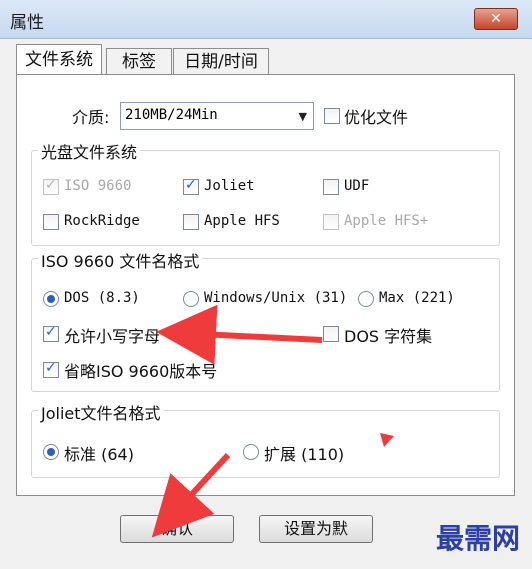 This screenshot has width=532, height=569. What do you see at coordinates (266, 19) in the screenshot?
I see `title-bar: 属性 ✕` at bounding box center [266, 19].